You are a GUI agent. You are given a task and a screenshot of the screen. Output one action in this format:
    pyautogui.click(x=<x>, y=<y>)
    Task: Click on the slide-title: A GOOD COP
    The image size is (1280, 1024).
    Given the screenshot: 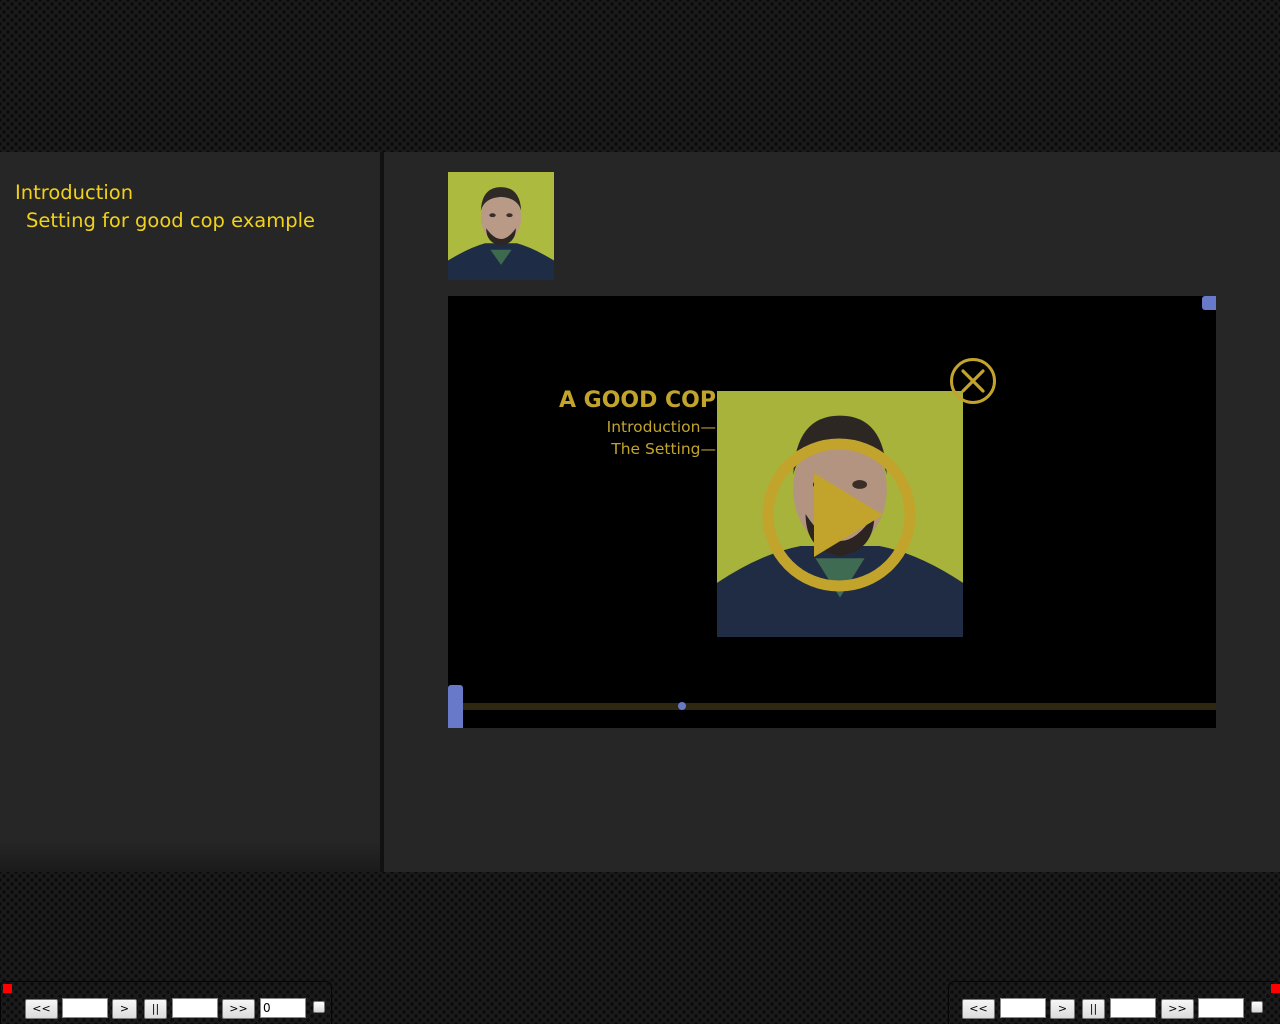 What is the action you would take?
    pyautogui.click(x=637, y=400)
    